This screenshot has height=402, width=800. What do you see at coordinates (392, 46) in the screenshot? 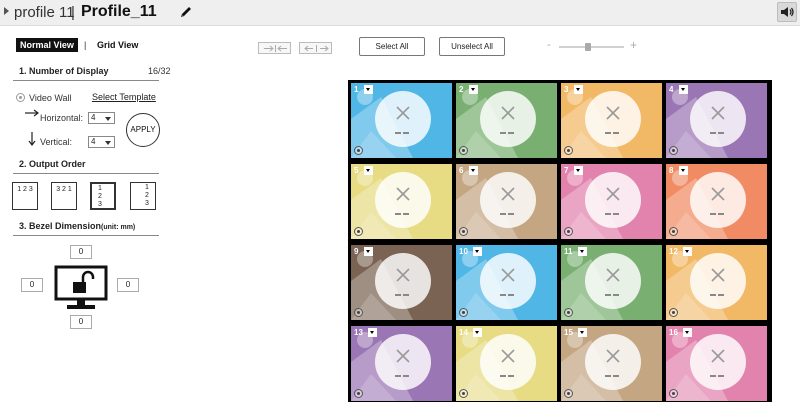
I see `select-all-button: Select All` at bounding box center [392, 46].